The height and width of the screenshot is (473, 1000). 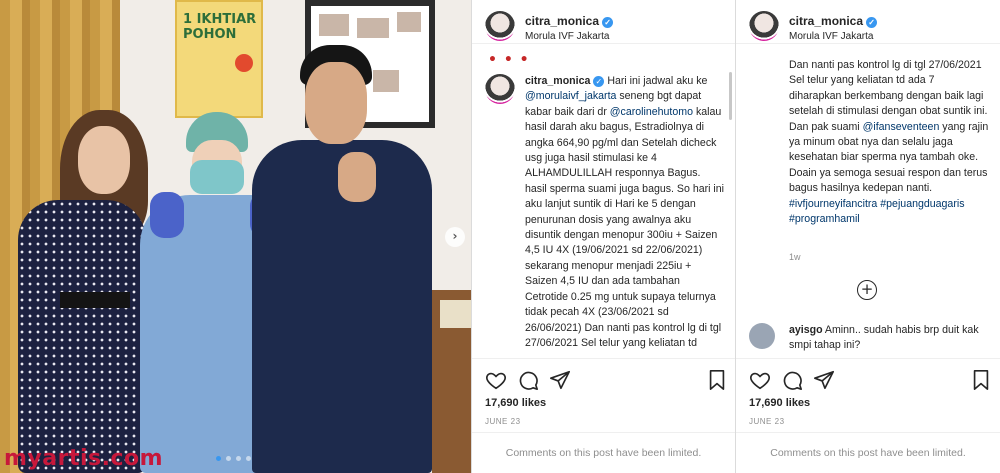 What do you see at coordinates (455, 237) in the screenshot?
I see `next-arrow-icon: ›` at bounding box center [455, 237].